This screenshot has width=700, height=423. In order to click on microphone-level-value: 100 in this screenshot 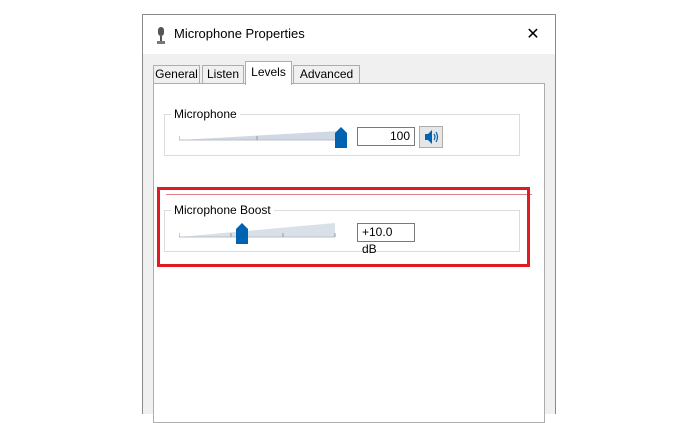, I will do `click(399, 136)`.